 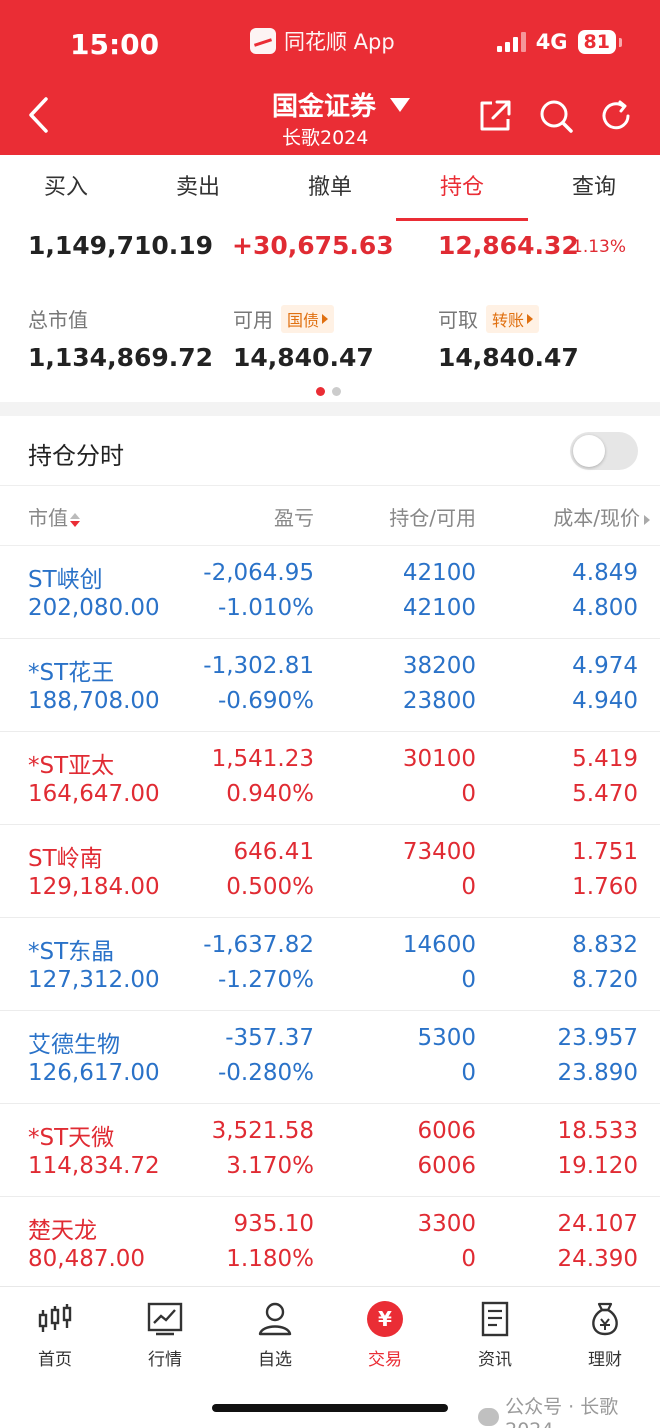 I want to click on status-time: 15:00, so click(x=115, y=44).